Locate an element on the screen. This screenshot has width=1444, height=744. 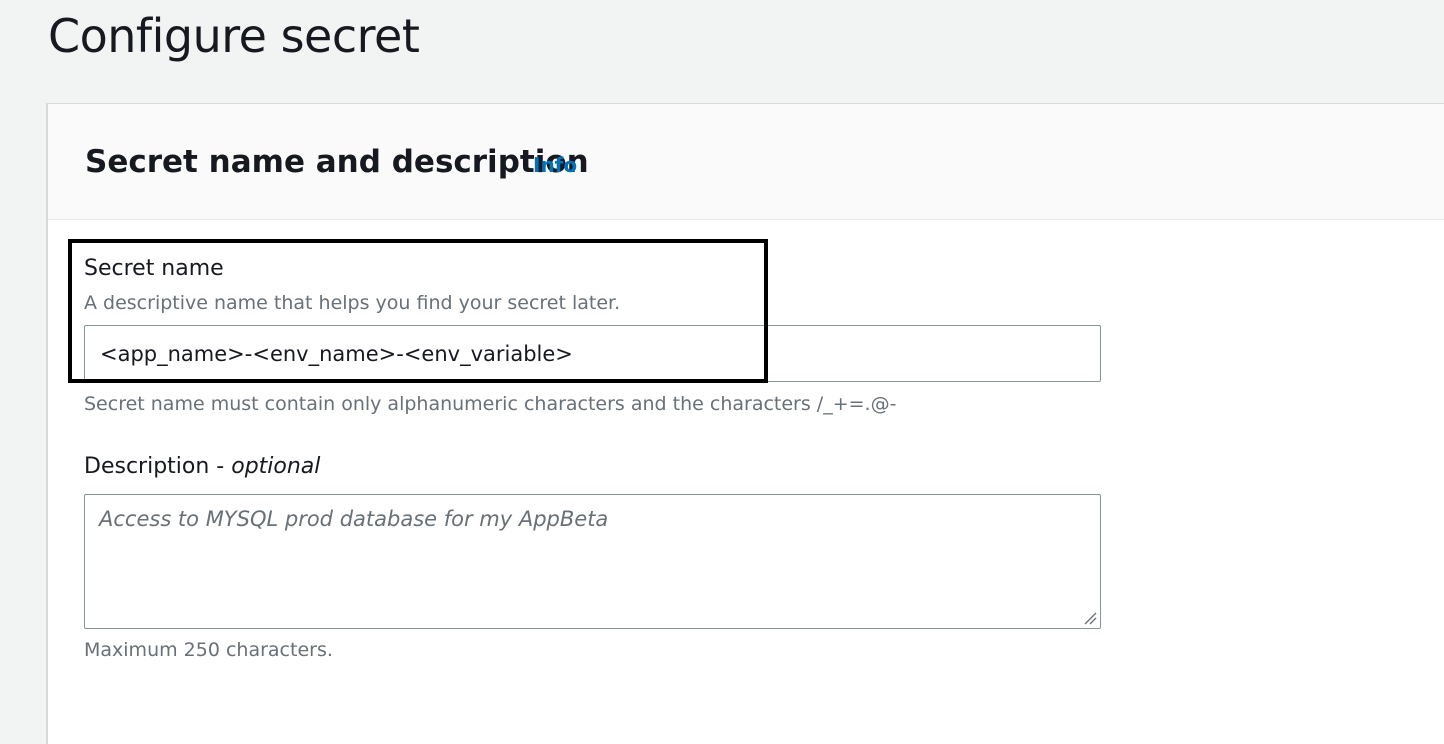
page-title: Configure secret is located at coordinates (234, 36).